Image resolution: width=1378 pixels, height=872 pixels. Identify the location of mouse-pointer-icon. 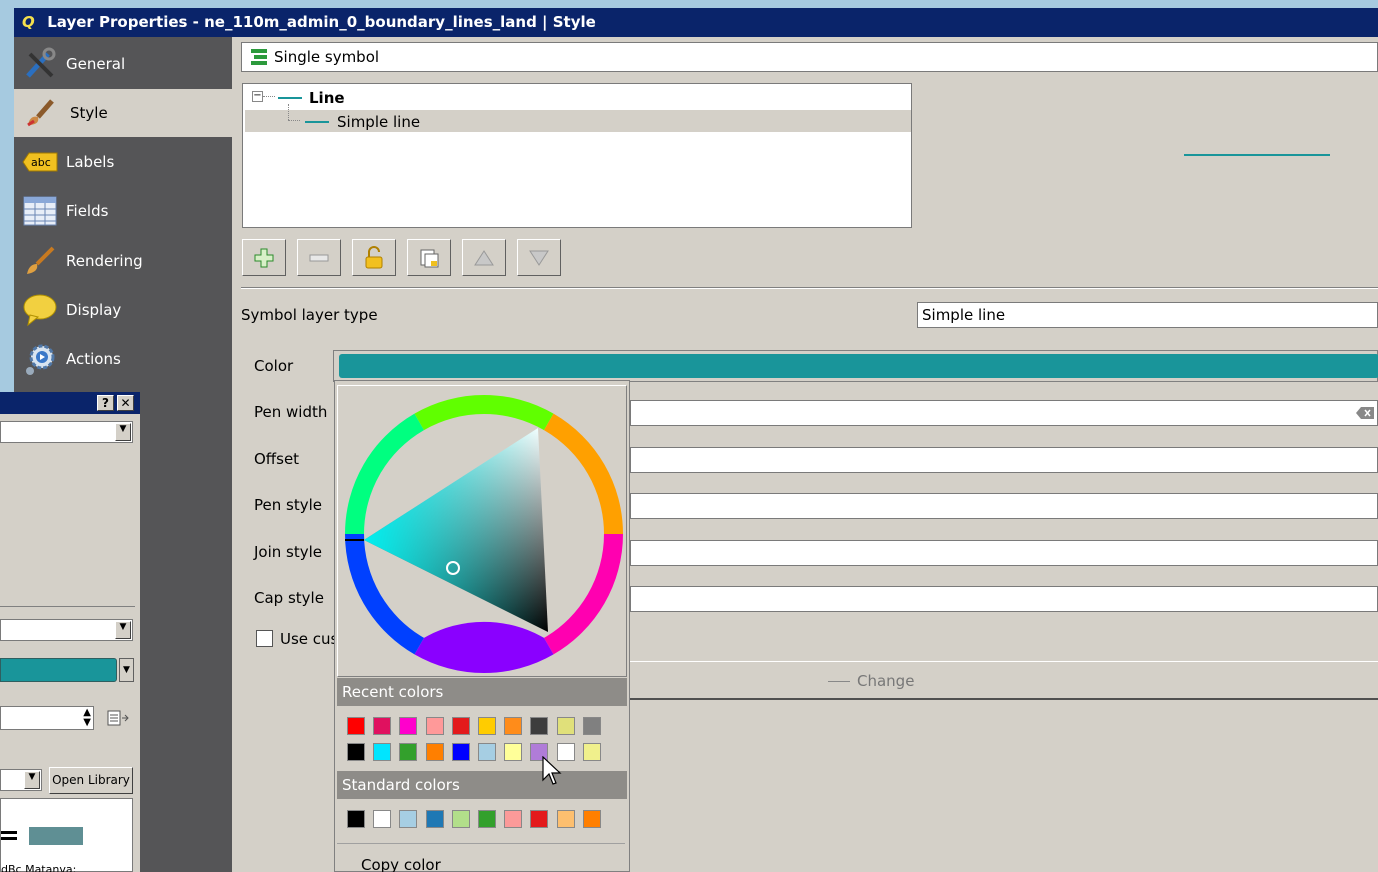
(552, 770).